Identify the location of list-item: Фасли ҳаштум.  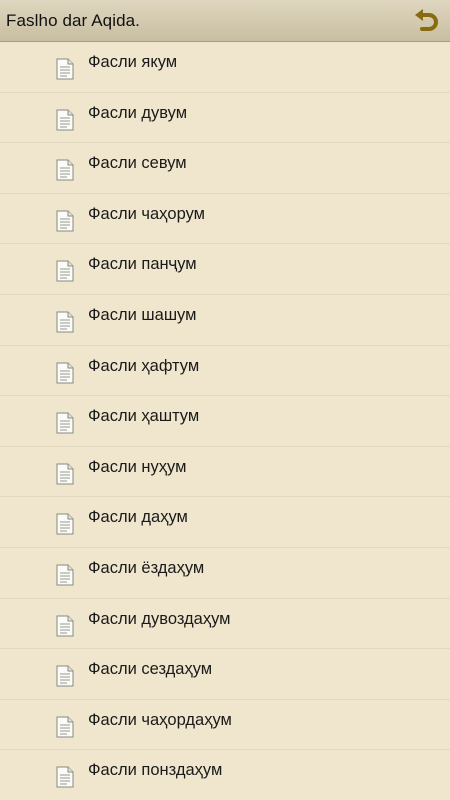
(225, 421).